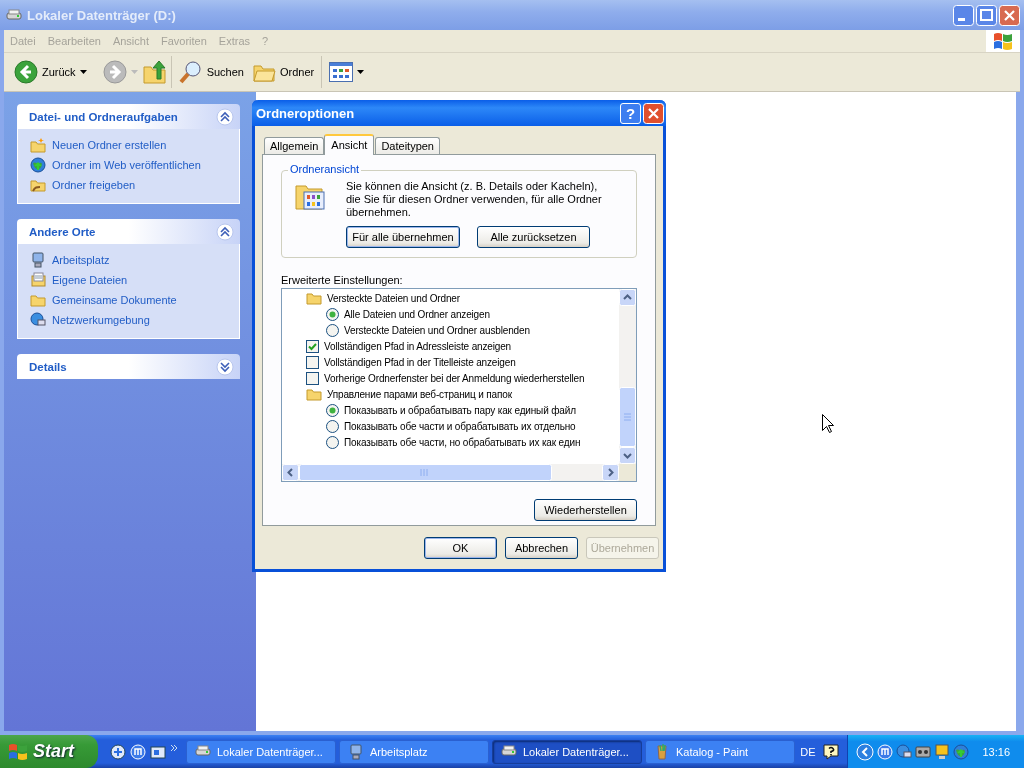 This screenshot has height=768, width=1024. I want to click on panel-title: Datei- und Ordneraufgaben, so click(103, 116).